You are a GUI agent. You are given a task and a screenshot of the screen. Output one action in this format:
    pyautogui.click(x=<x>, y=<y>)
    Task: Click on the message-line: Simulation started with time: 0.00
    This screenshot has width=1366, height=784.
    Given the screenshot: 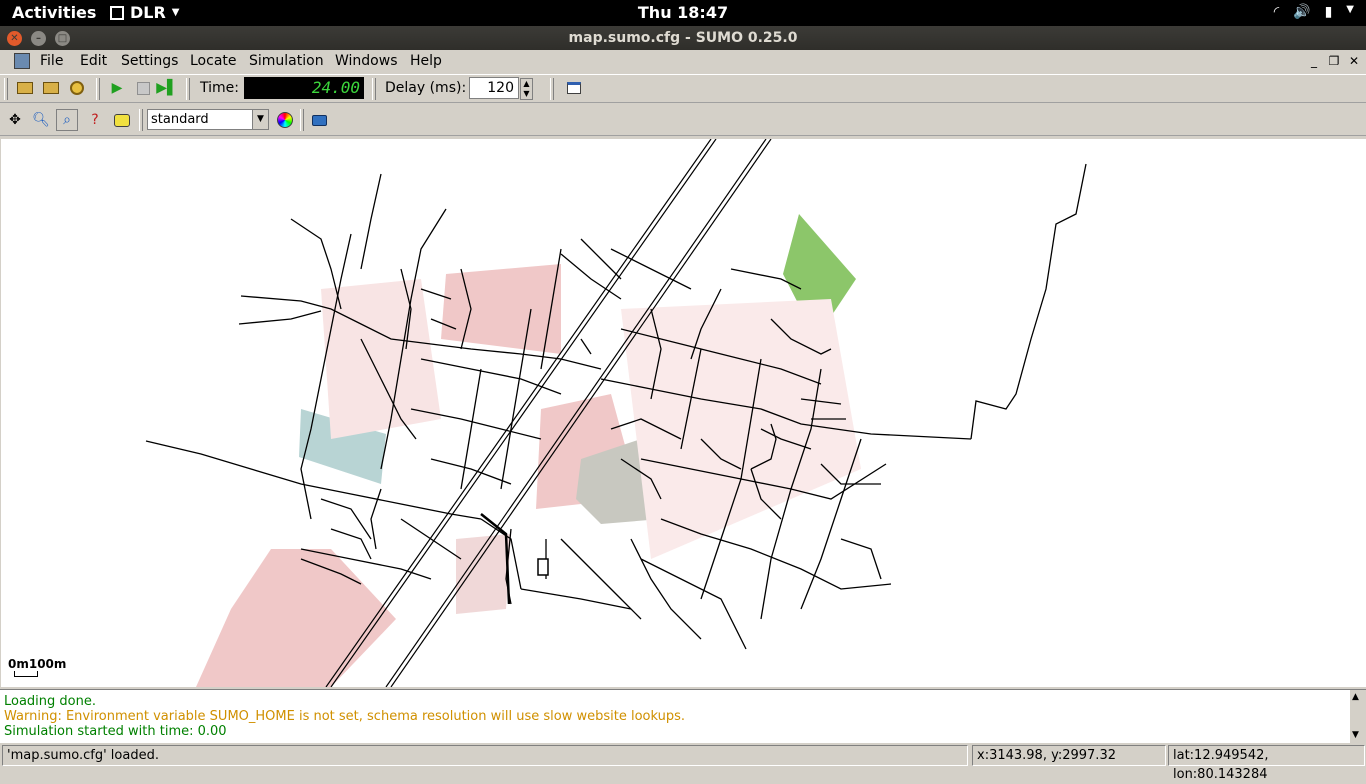 What is the action you would take?
    pyautogui.click(x=115, y=731)
    